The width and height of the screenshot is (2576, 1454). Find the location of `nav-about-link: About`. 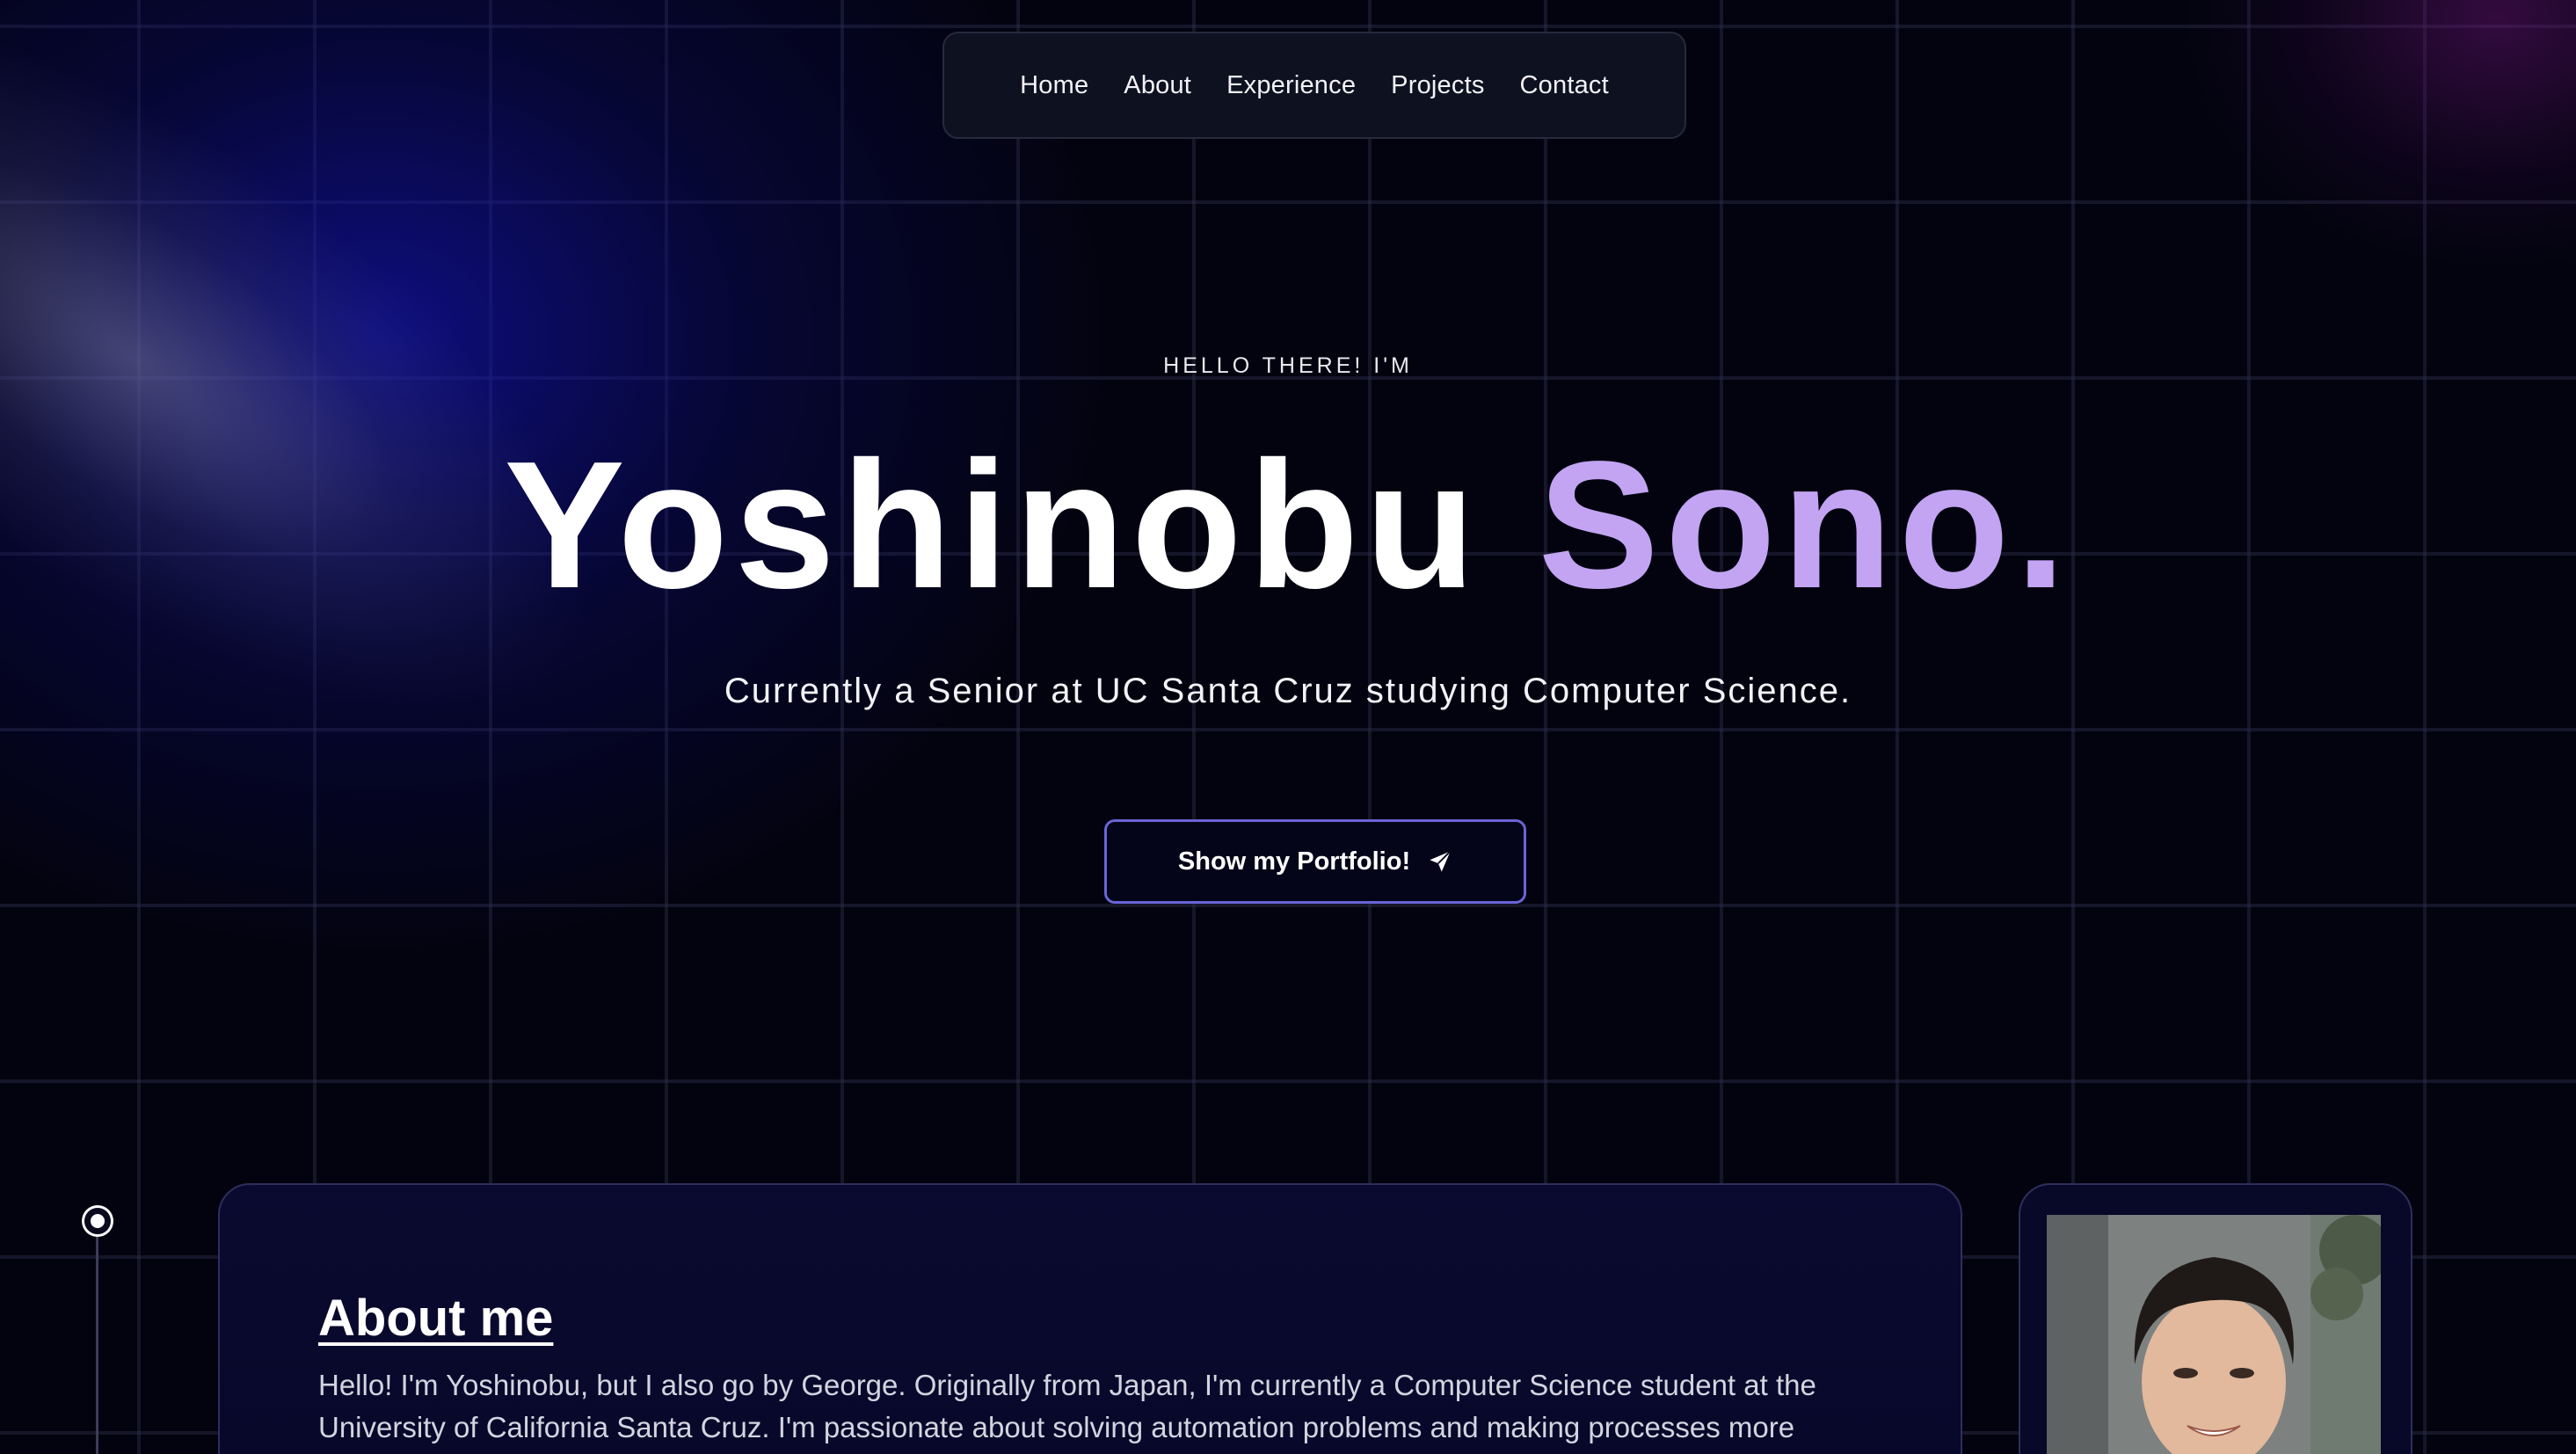

nav-about-link: About is located at coordinates (1157, 85).